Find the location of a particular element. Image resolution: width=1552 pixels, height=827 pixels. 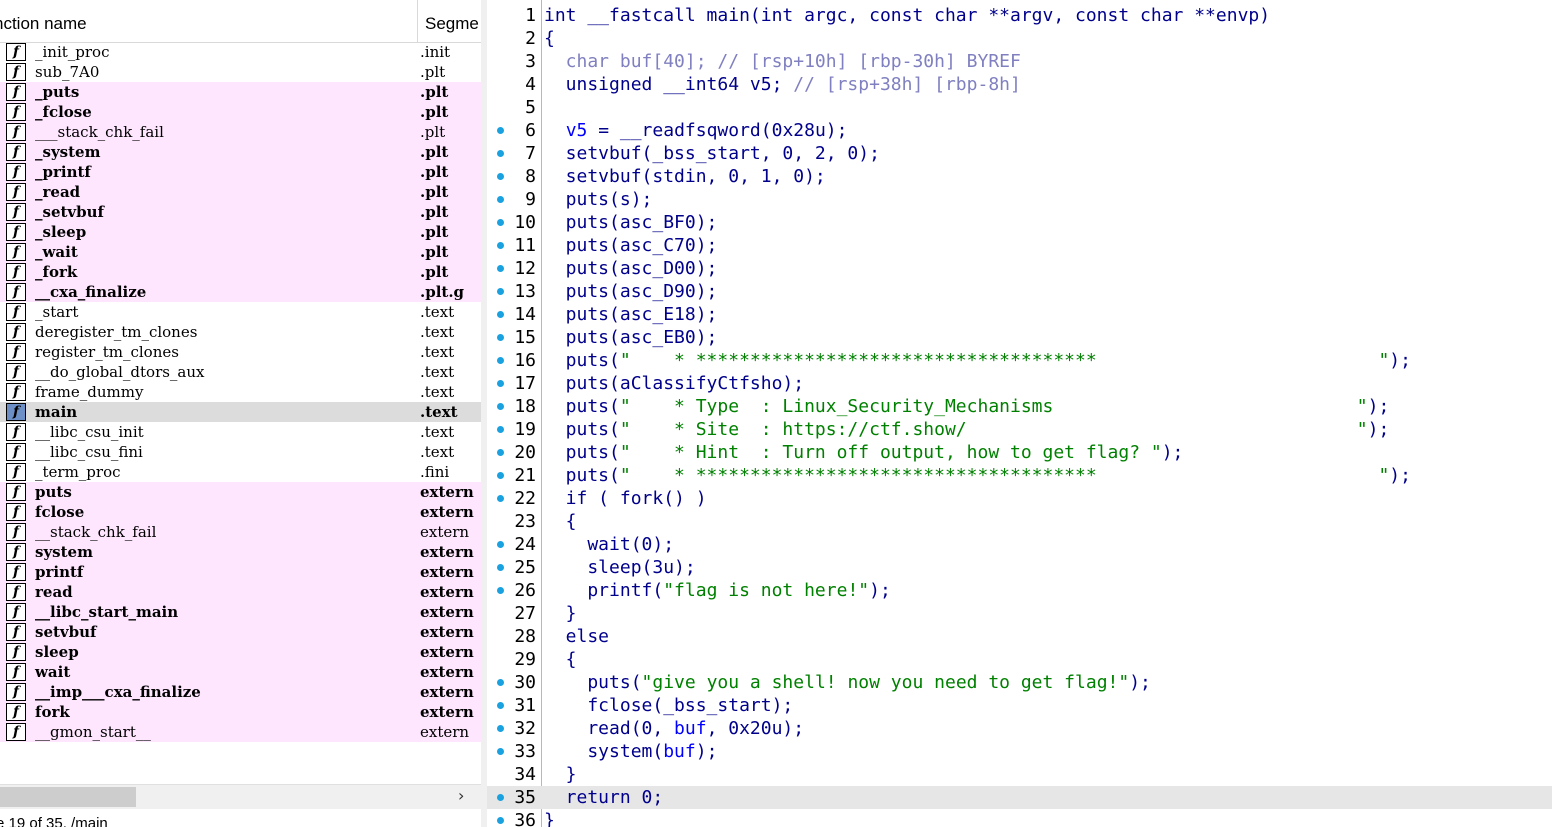

function-row: f __stack_chk_fail extern is located at coordinates (240, 532).